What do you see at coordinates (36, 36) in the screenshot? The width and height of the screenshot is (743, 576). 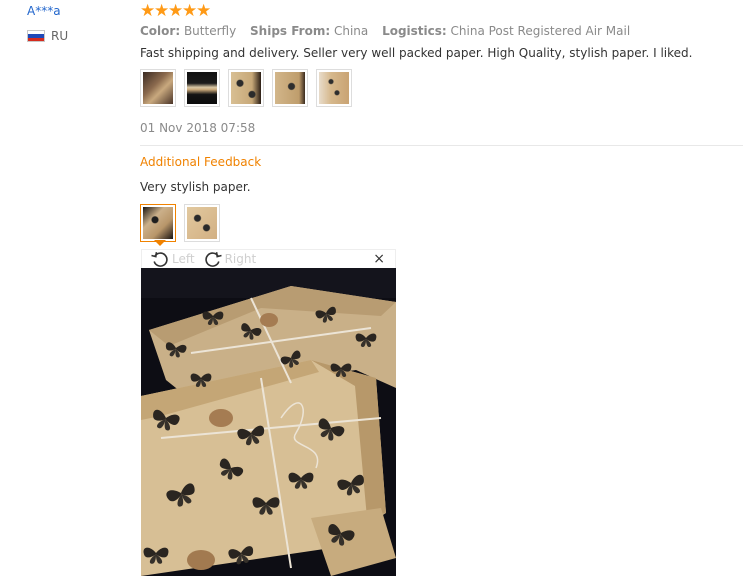 I see `russia-flag-icon` at bounding box center [36, 36].